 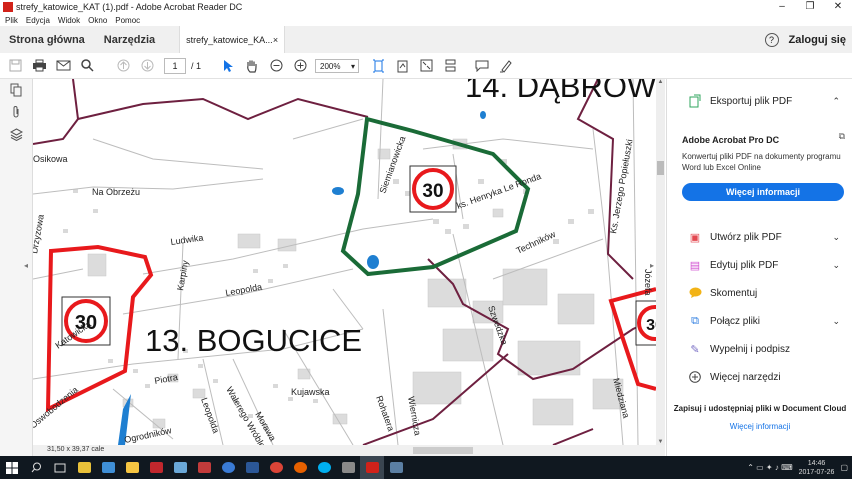 I want to click on page-total: / 1, so click(x=196, y=65).